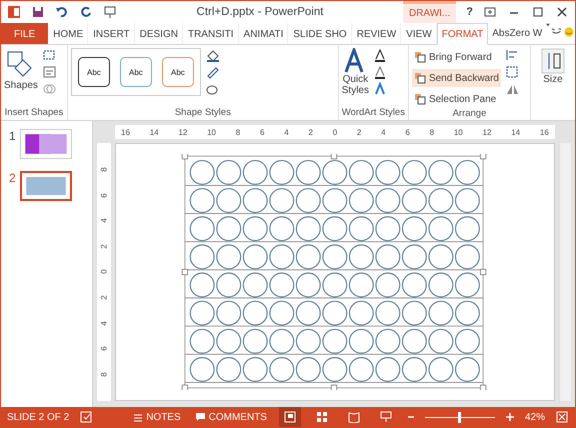 This screenshot has width=576, height=428. Describe the element at coordinates (470, 114) in the screenshot. I see `group-label: Arrange` at that location.